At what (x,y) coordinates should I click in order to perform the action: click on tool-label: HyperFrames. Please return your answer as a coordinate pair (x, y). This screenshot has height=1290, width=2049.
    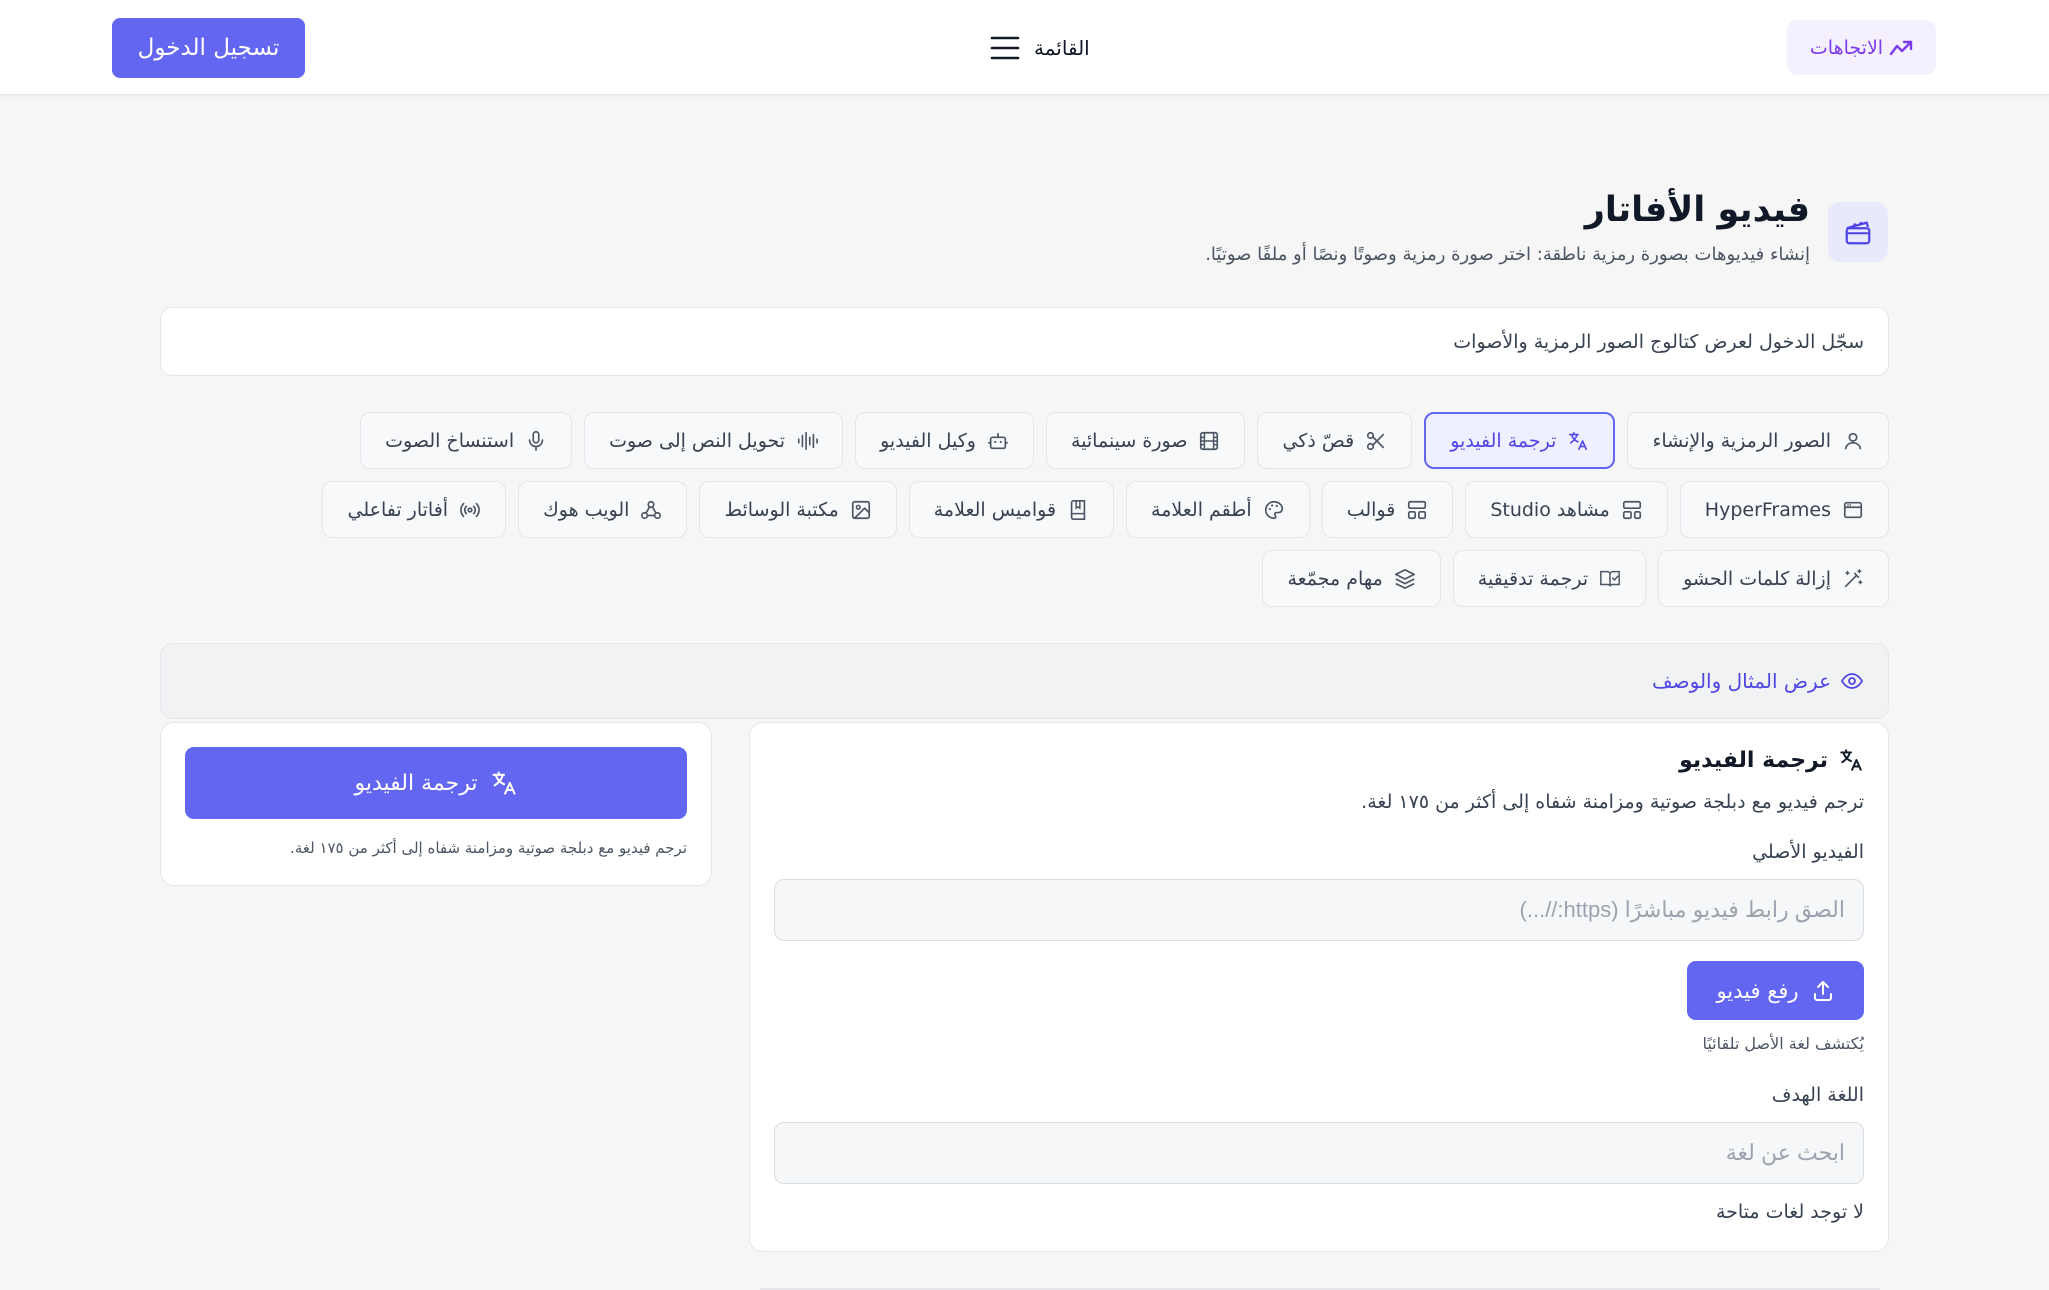
    Looking at the image, I should click on (1767, 509).